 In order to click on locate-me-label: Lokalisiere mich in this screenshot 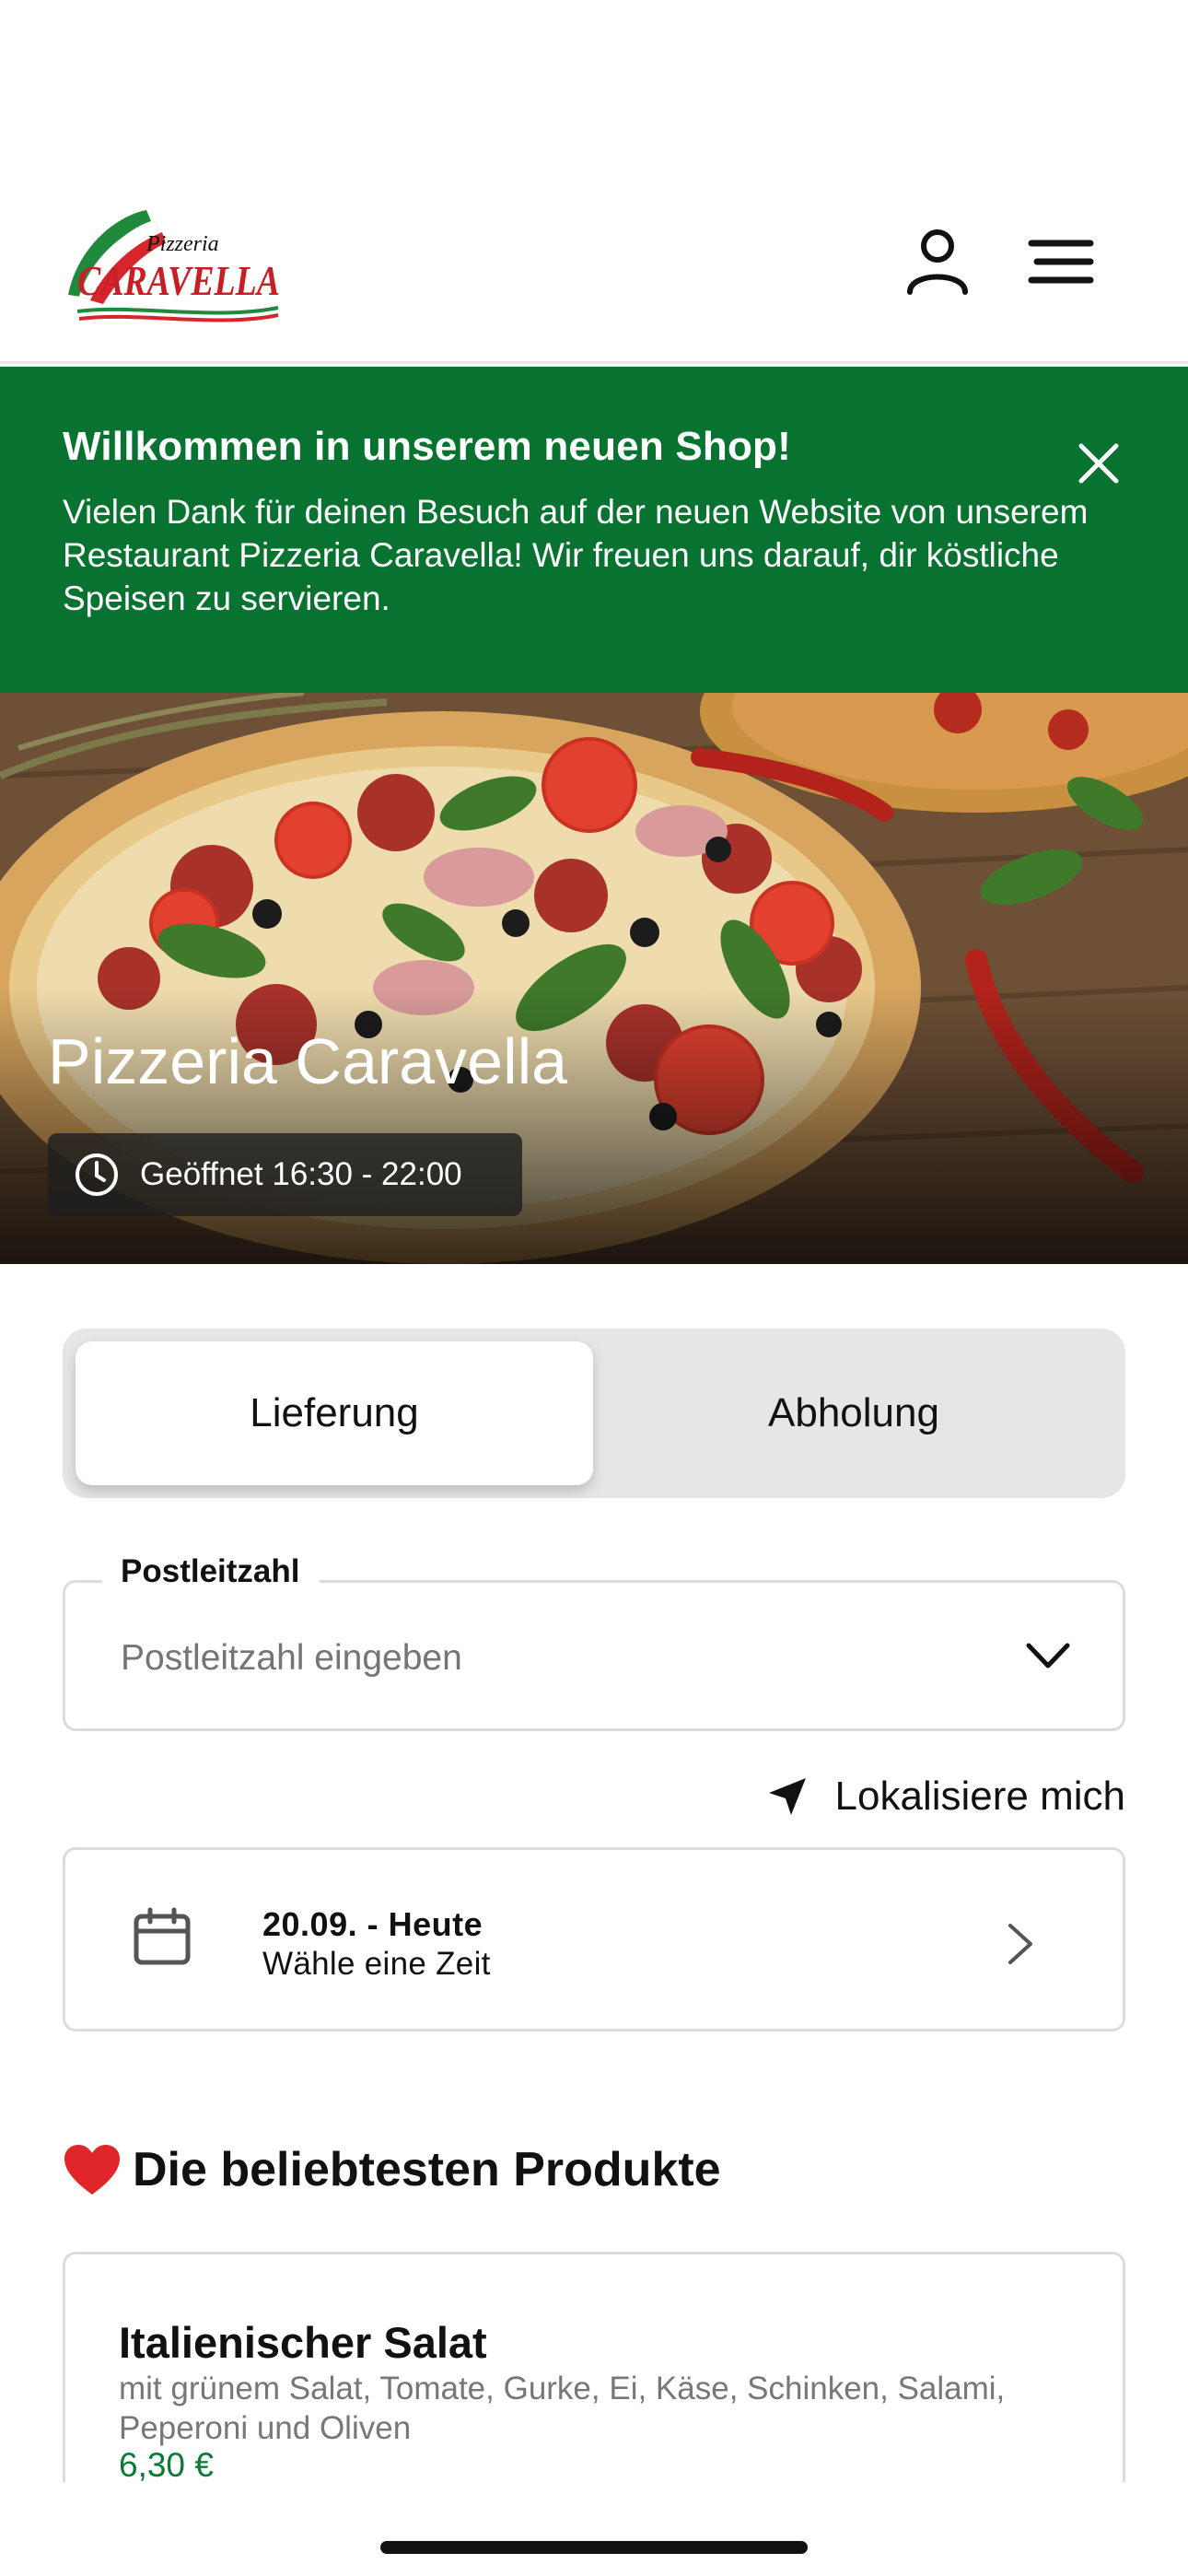, I will do `click(979, 1796)`.